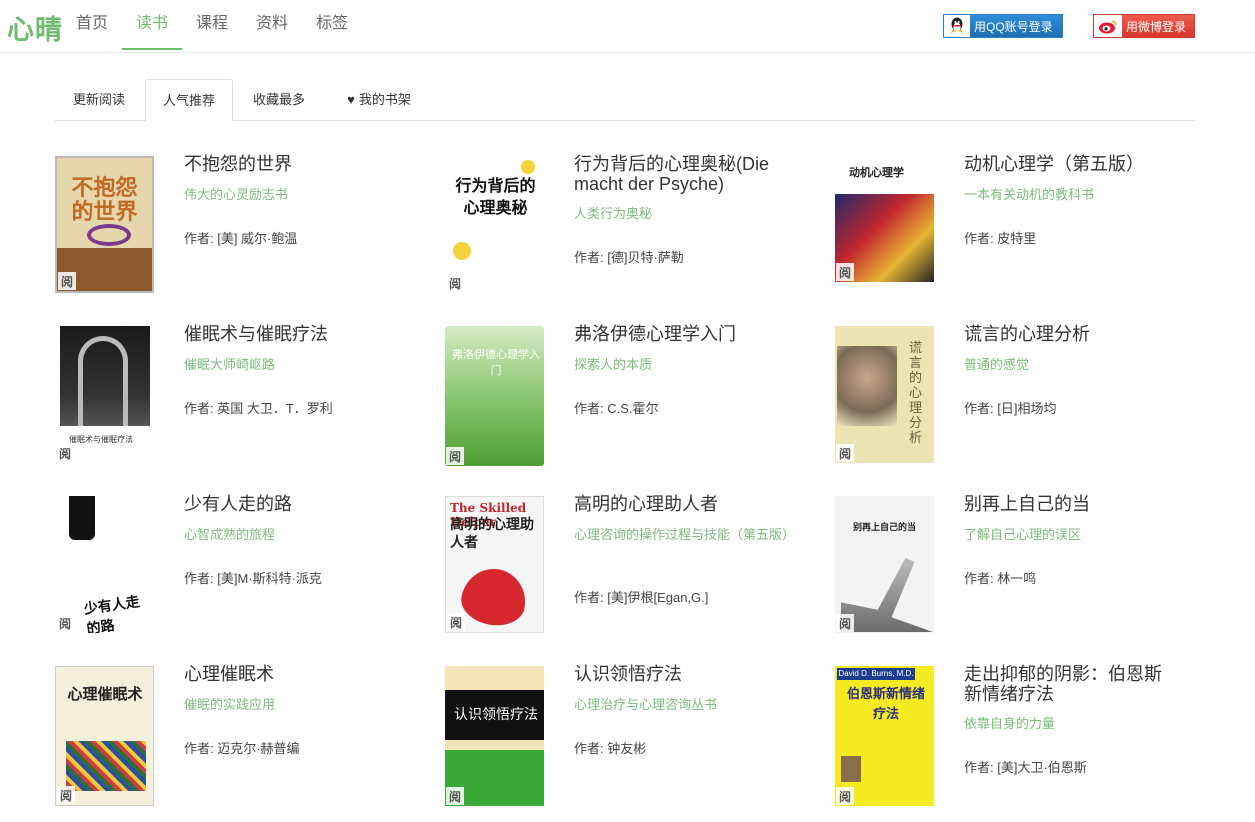 This screenshot has width=1255, height=822. What do you see at coordinates (1013, 26) in the screenshot?
I see `qq-login-label: 用QQ账号登录` at bounding box center [1013, 26].